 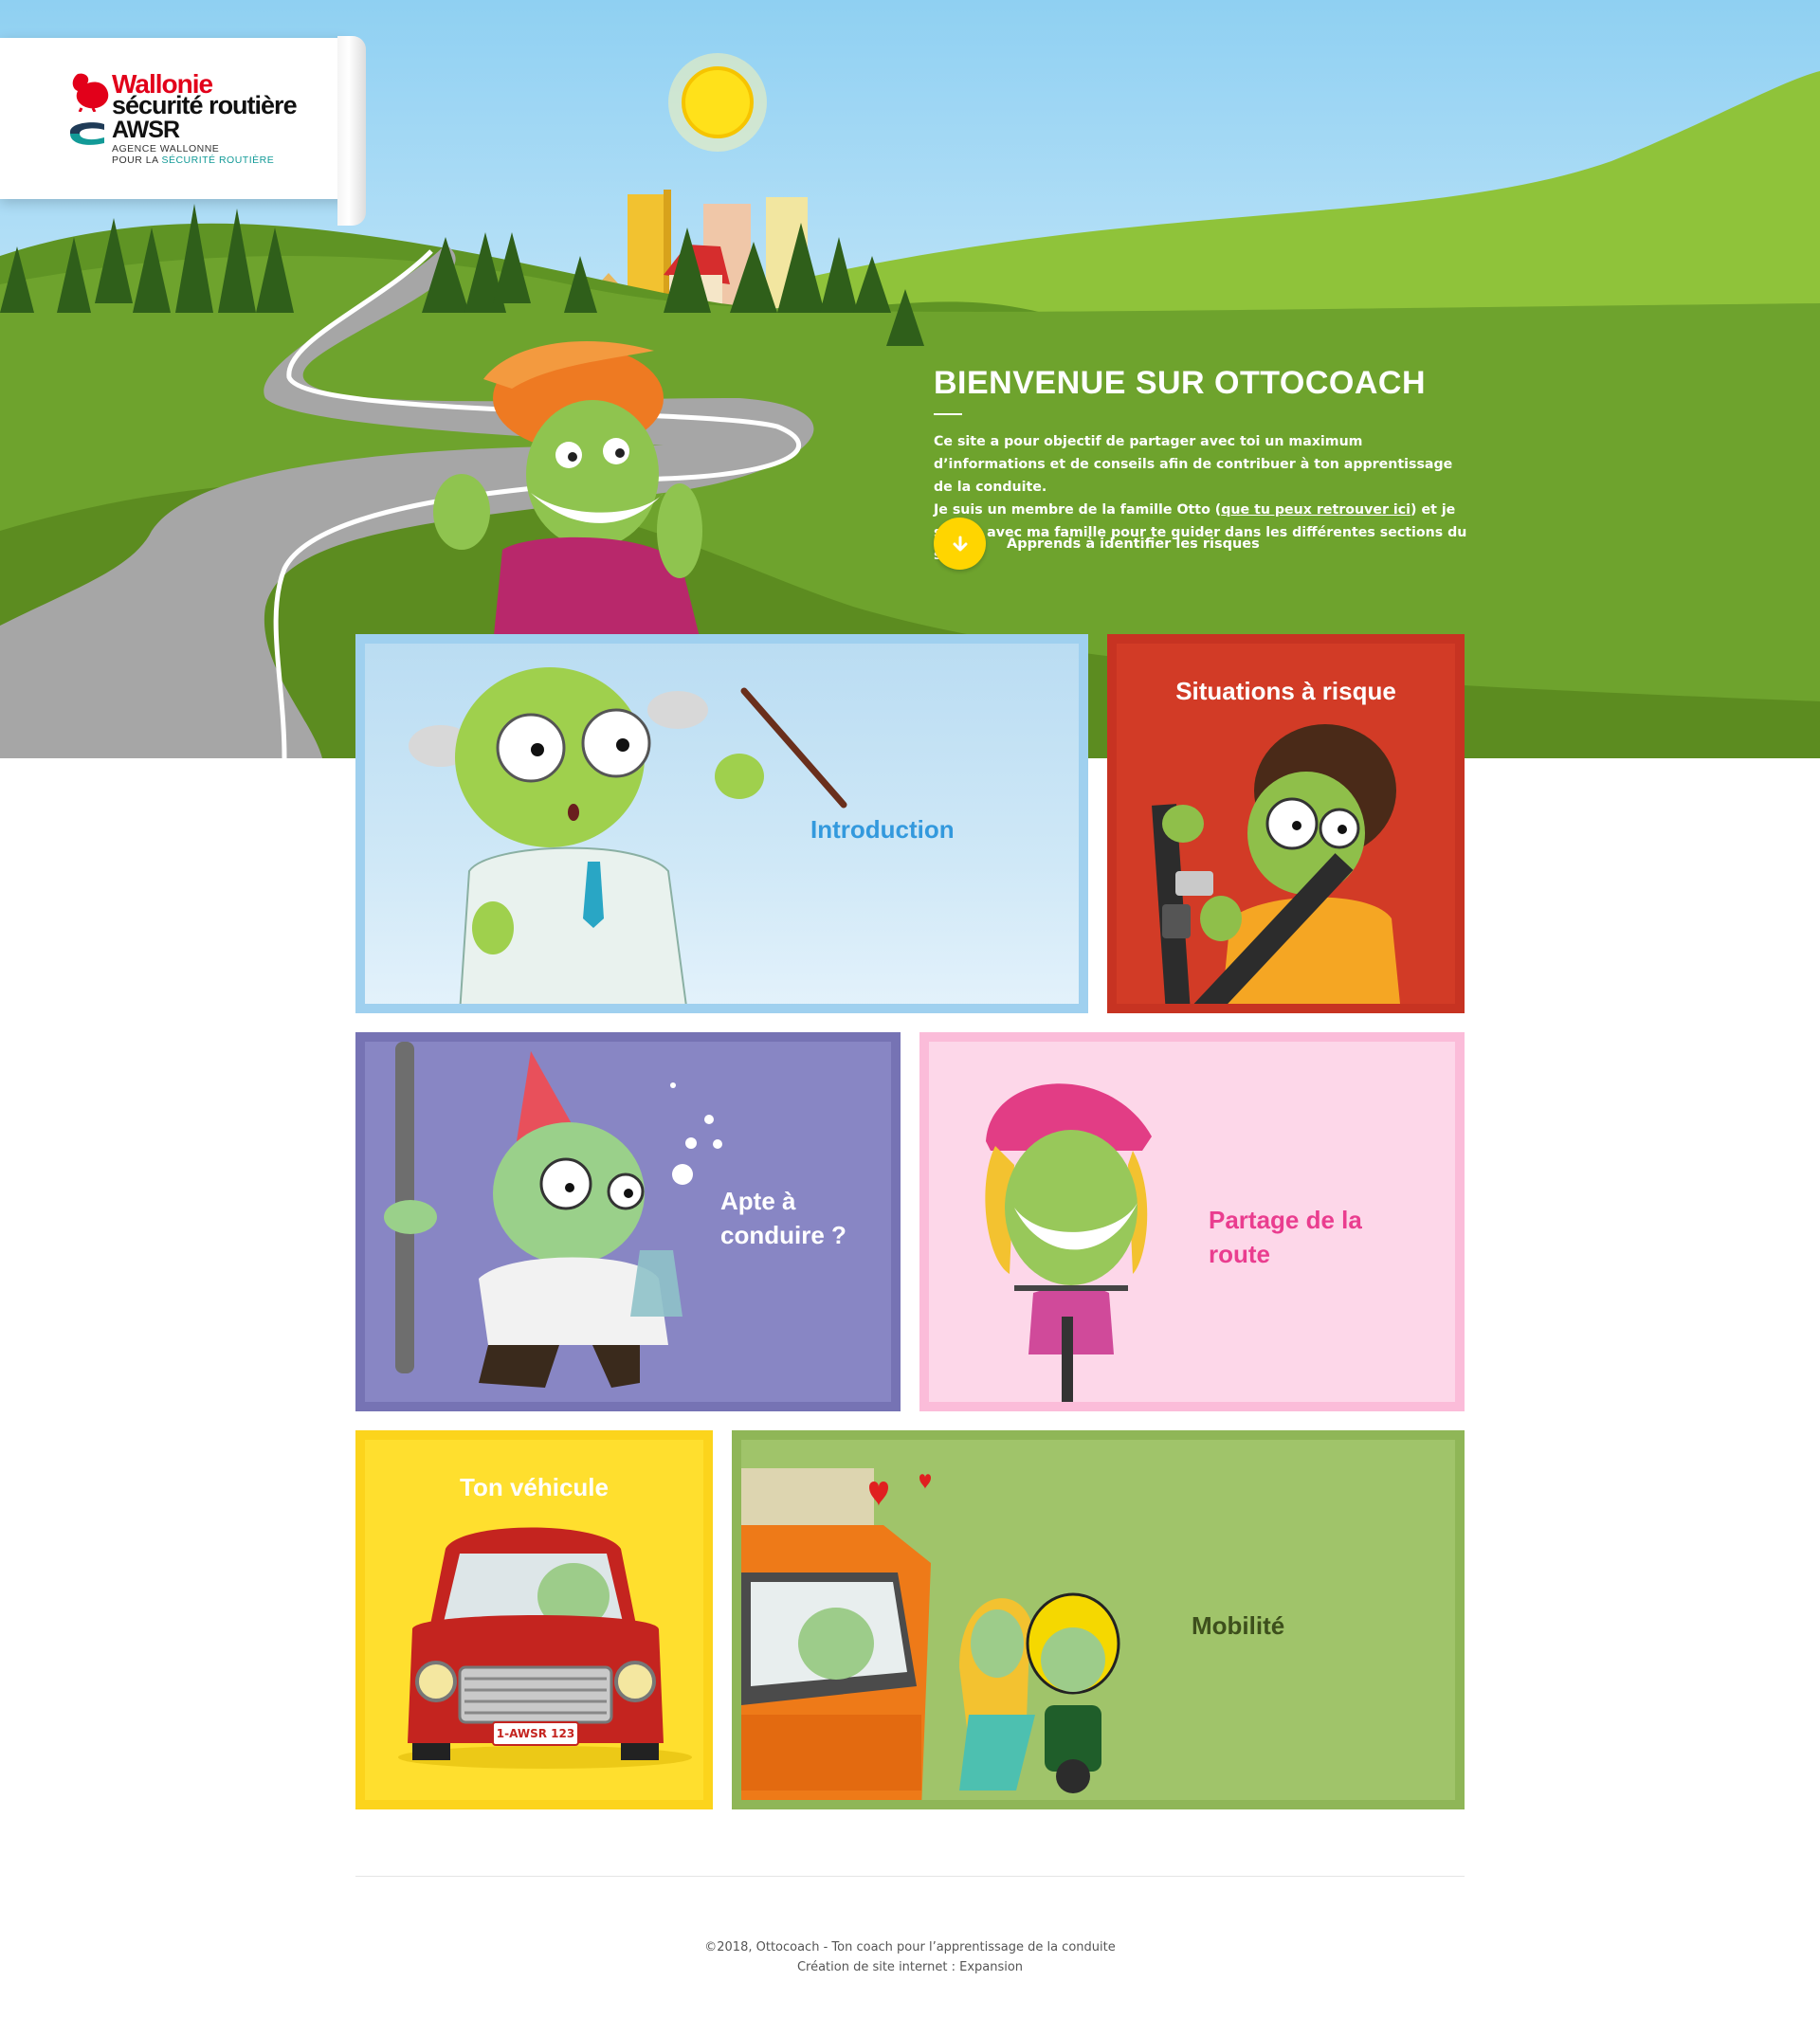 What do you see at coordinates (882, 830) in the screenshot?
I see `tile-label-introduction: Introduction` at bounding box center [882, 830].